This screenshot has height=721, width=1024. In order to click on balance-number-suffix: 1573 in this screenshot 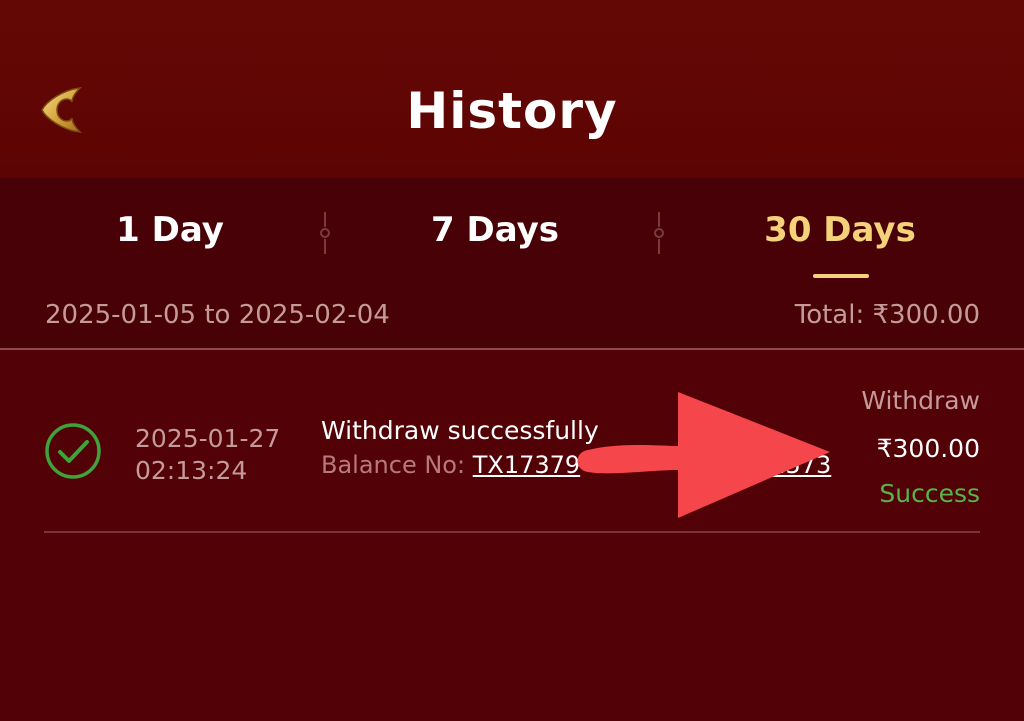, I will do `click(800, 465)`.